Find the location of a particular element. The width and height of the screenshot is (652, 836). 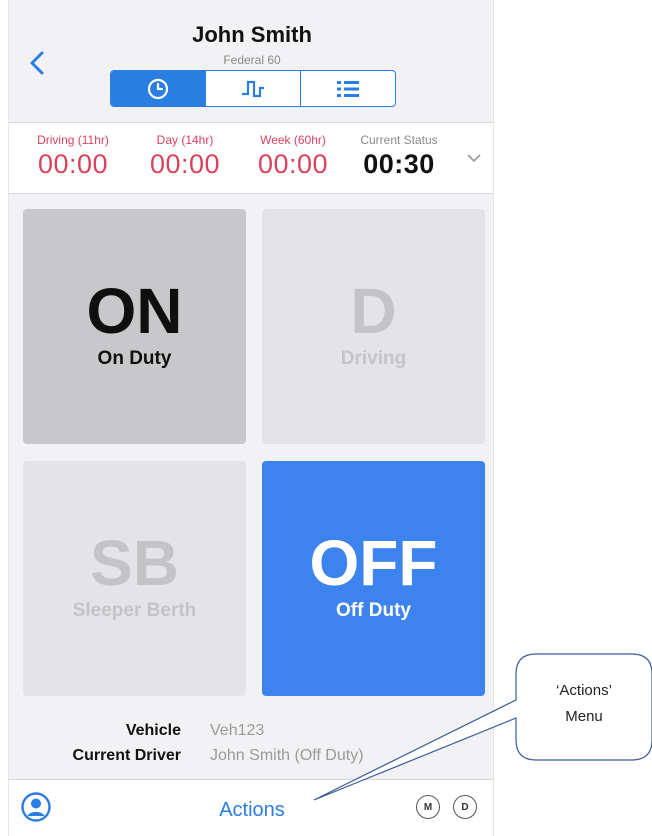

on-duty-status-tile: ON On Duty is located at coordinates (134, 326).